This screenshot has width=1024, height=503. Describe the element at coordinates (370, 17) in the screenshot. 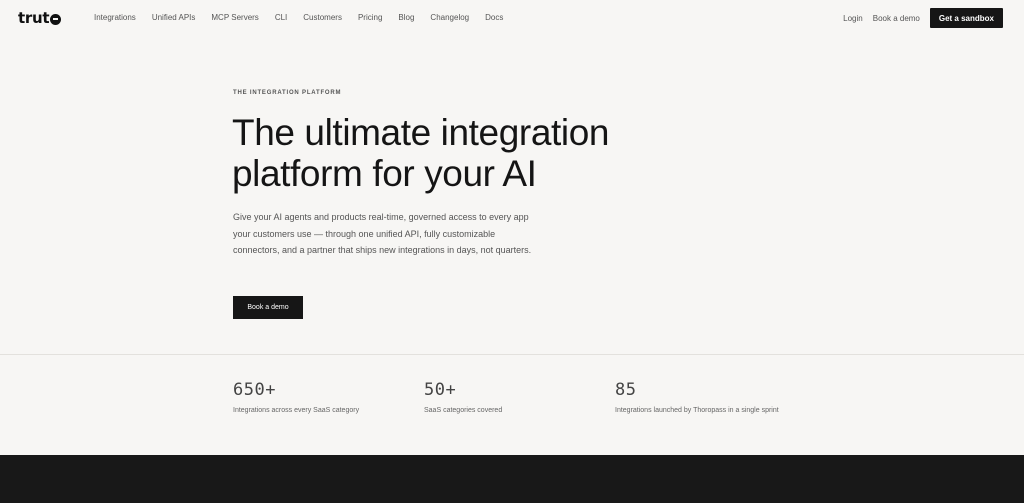

I see `nav-link-pricing: Pricing` at that location.